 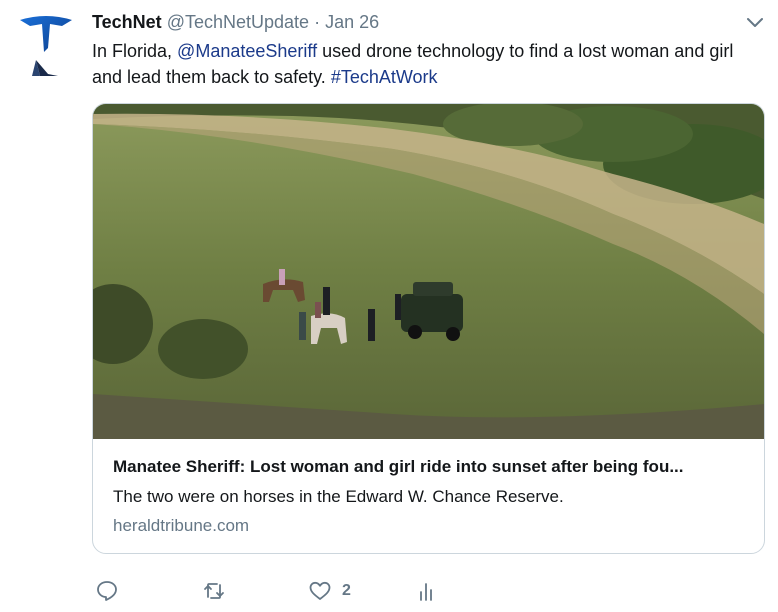 I want to click on author-name: TechNet, so click(x=127, y=22).